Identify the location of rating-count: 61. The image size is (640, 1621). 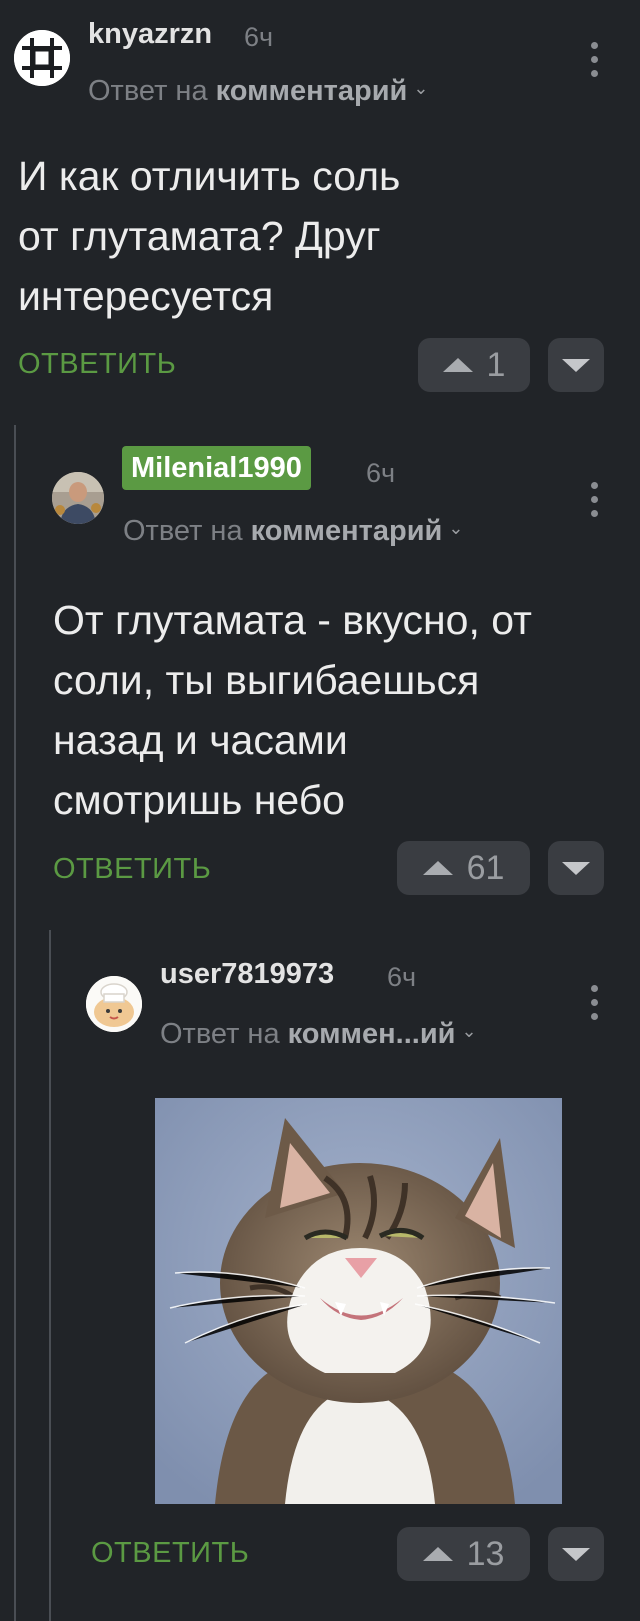
(485, 867).